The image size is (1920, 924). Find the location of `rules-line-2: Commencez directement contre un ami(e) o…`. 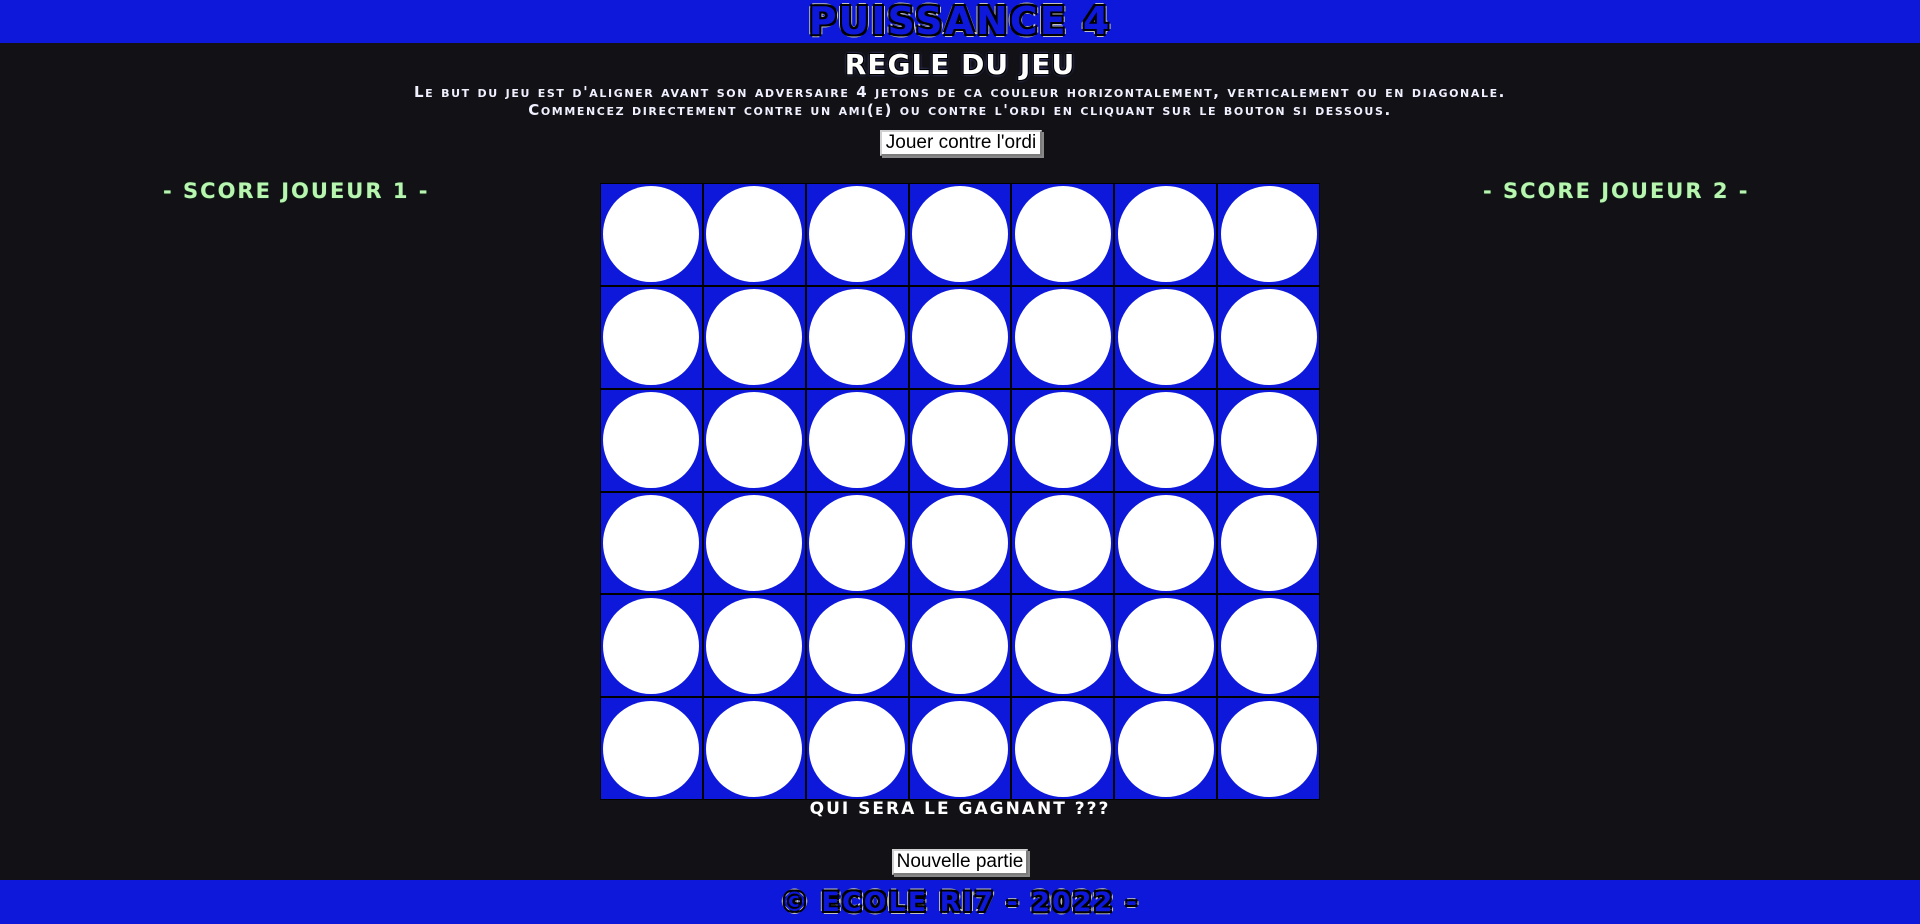

rules-line-2: Commencez directement contre un ami(e) o… is located at coordinates (960, 110).